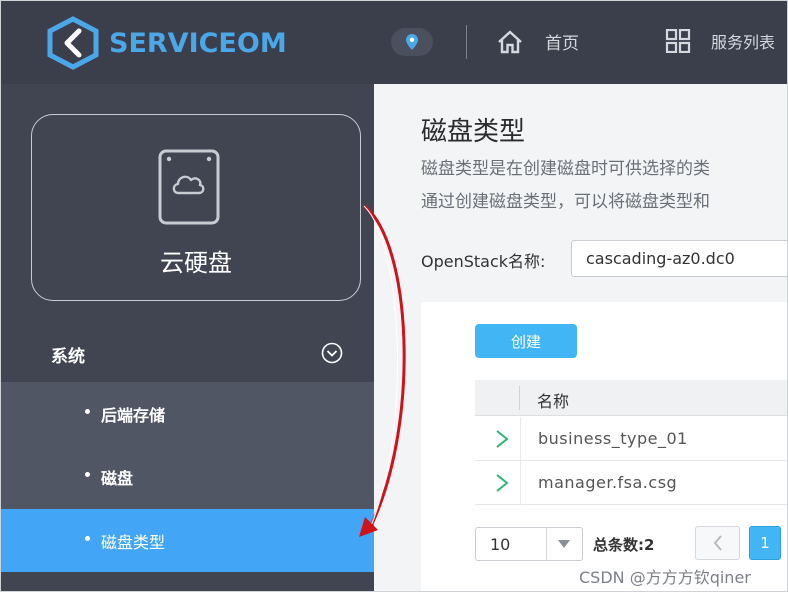 This screenshot has width=788, height=592. What do you see at coordinates (538, 41) in the screenshot?
I see `home-link: 首页` at bounding box center [538, 41].